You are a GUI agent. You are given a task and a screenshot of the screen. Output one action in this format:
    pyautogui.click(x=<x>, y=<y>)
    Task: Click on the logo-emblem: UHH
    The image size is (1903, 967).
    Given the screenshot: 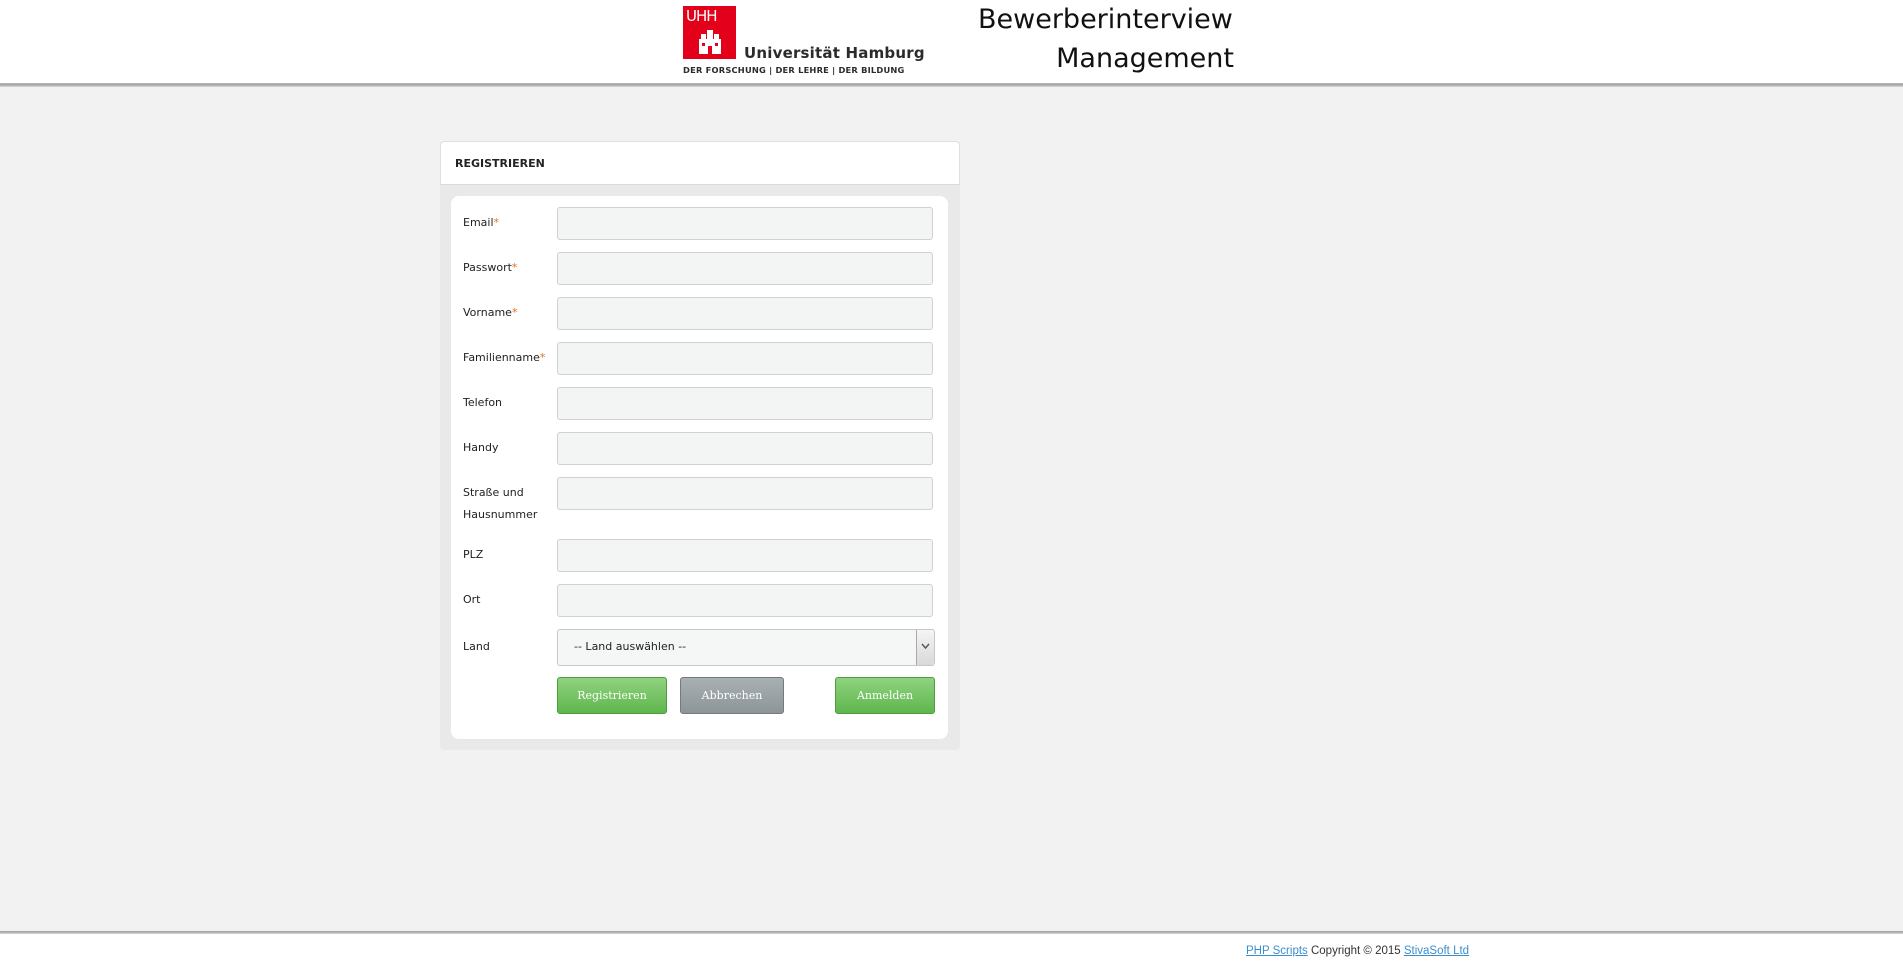 What is the action you would take?
    pyautogui.click(x=709, y=32)
    